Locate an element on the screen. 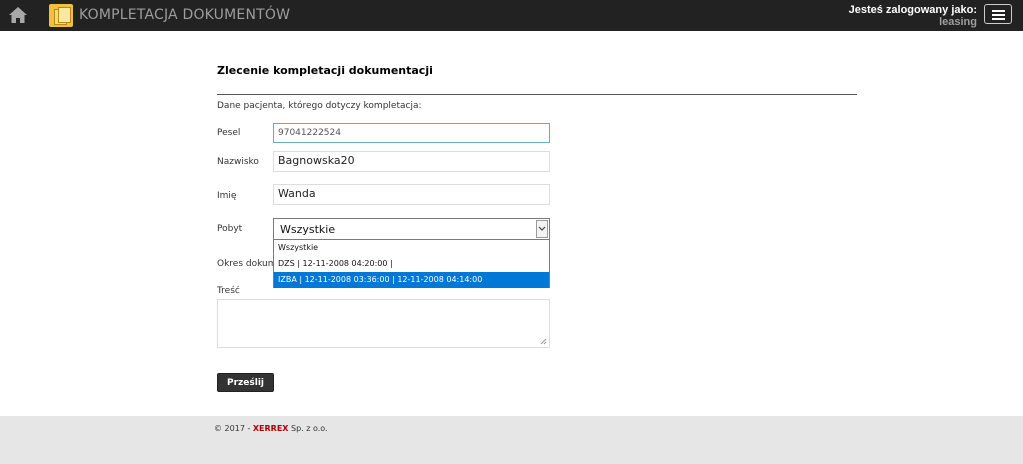 The height and width of the screenshot is (464, 1023). copyright-suffix: Sp. z o.o. is located at coordinates (308, 428).